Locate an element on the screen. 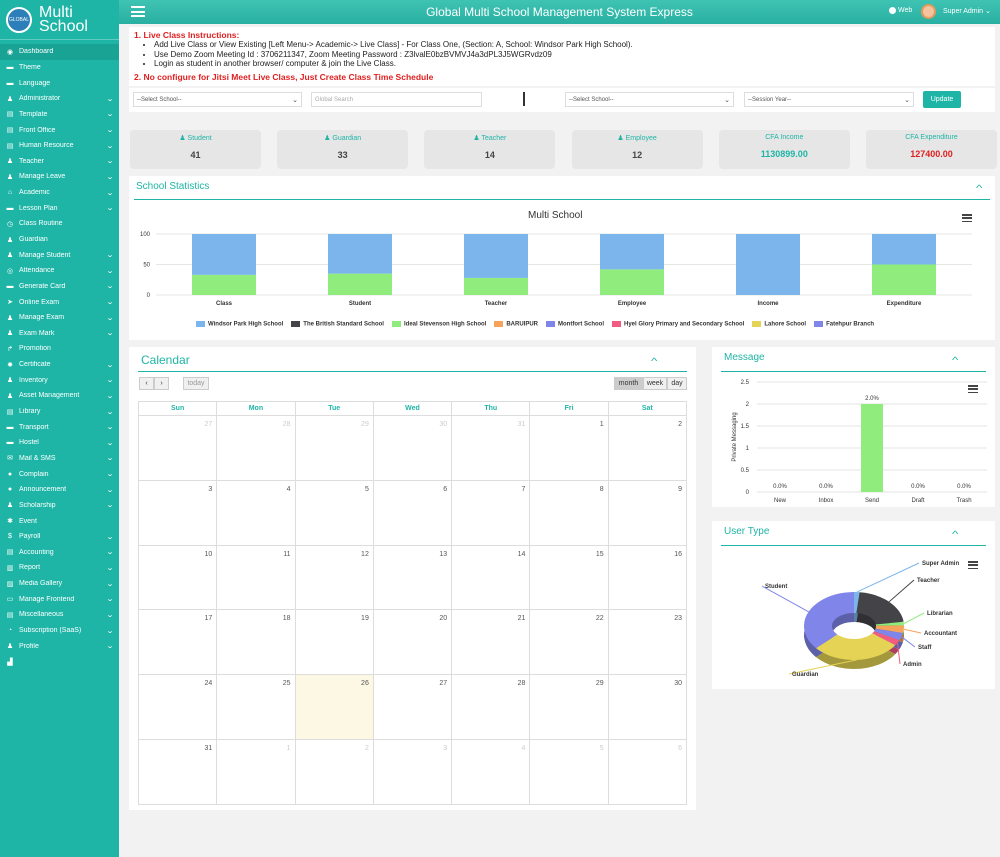  calendar-day: 7 is located at coordinates (491, 512).